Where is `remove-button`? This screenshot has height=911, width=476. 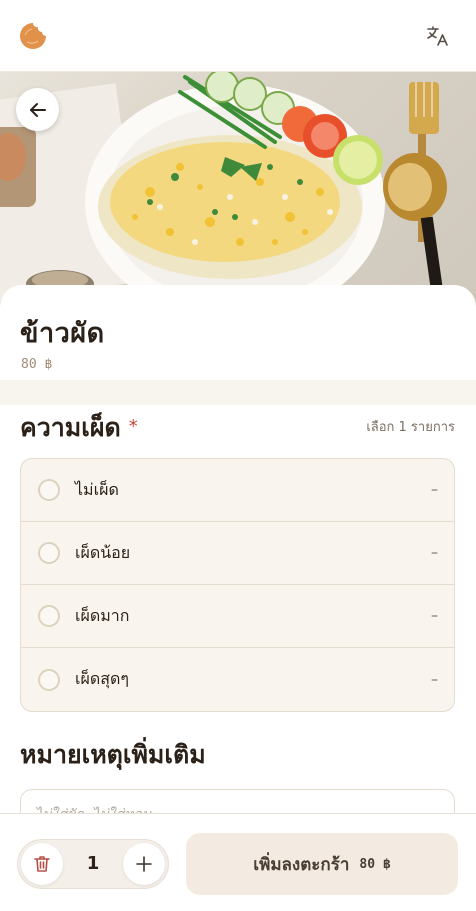 remove-button is located at coordinates (42, 864).